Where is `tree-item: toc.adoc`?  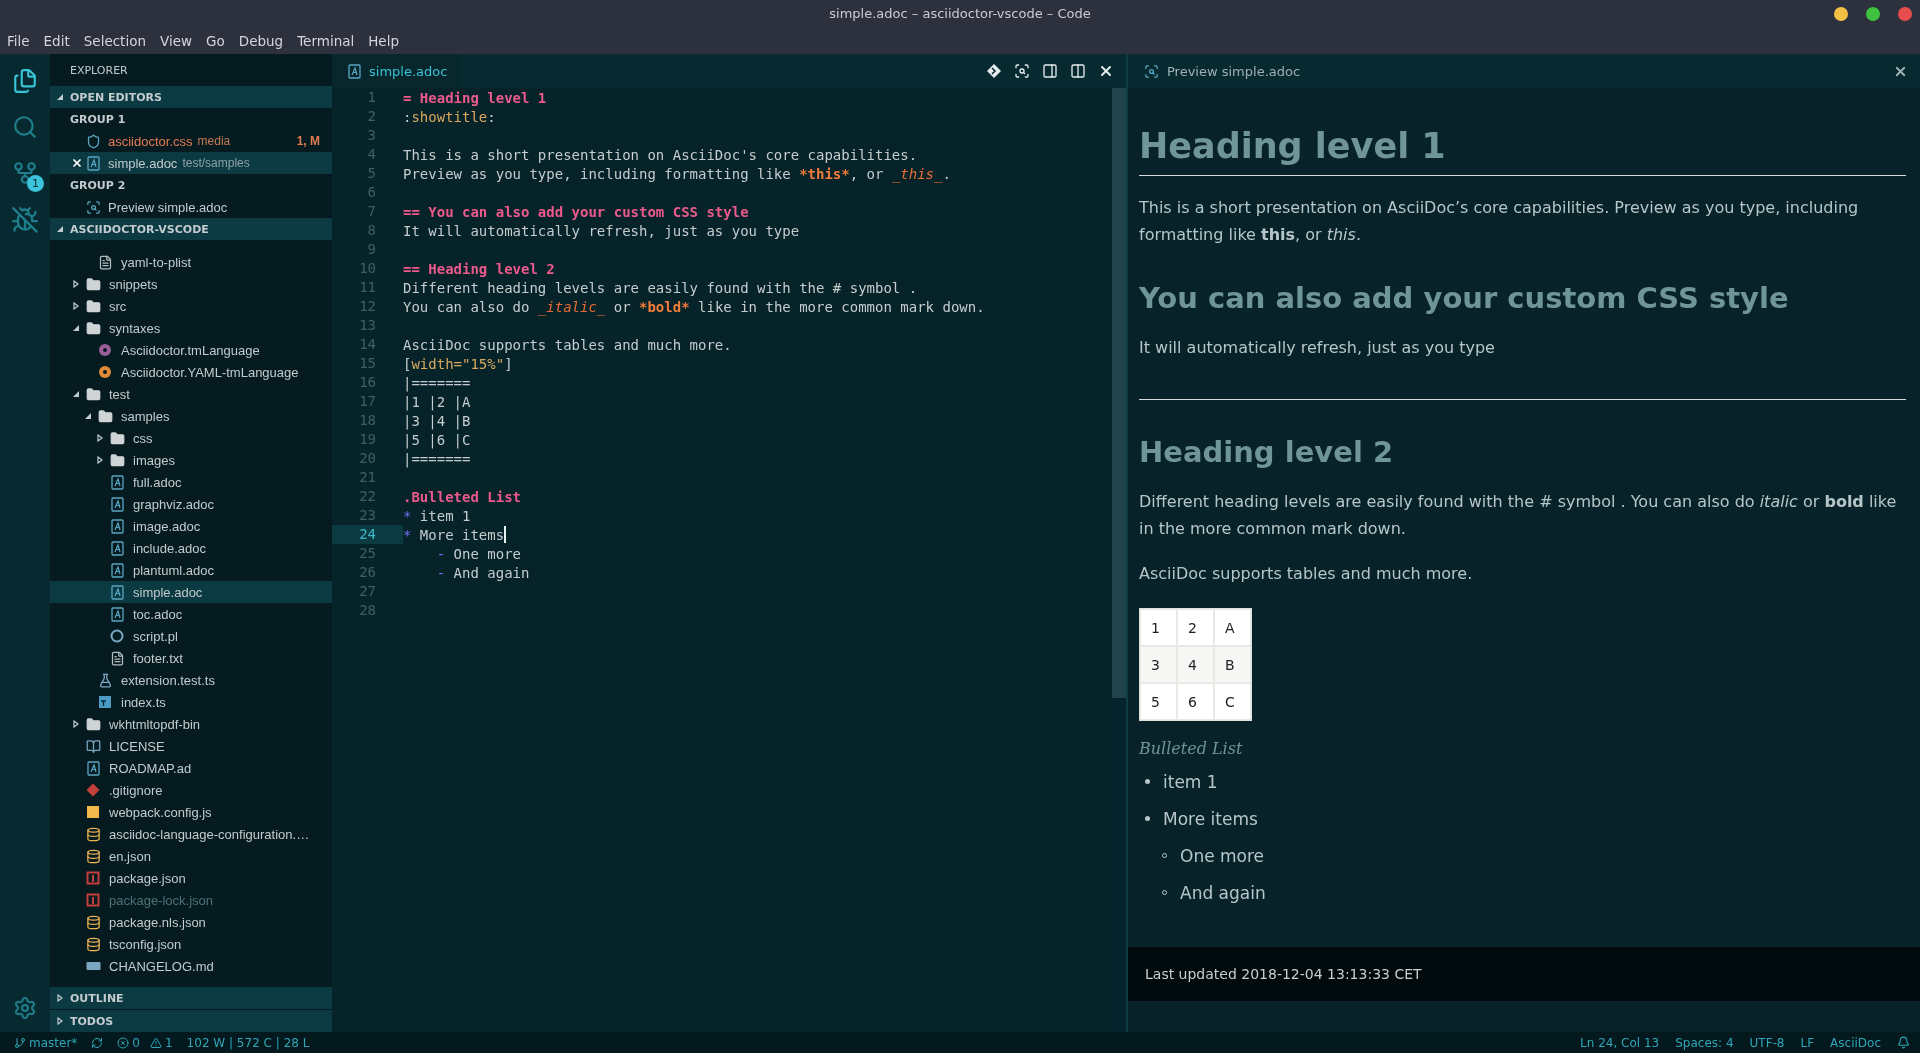
tree-item: toc.adoc is located at coordinates (191, 614).